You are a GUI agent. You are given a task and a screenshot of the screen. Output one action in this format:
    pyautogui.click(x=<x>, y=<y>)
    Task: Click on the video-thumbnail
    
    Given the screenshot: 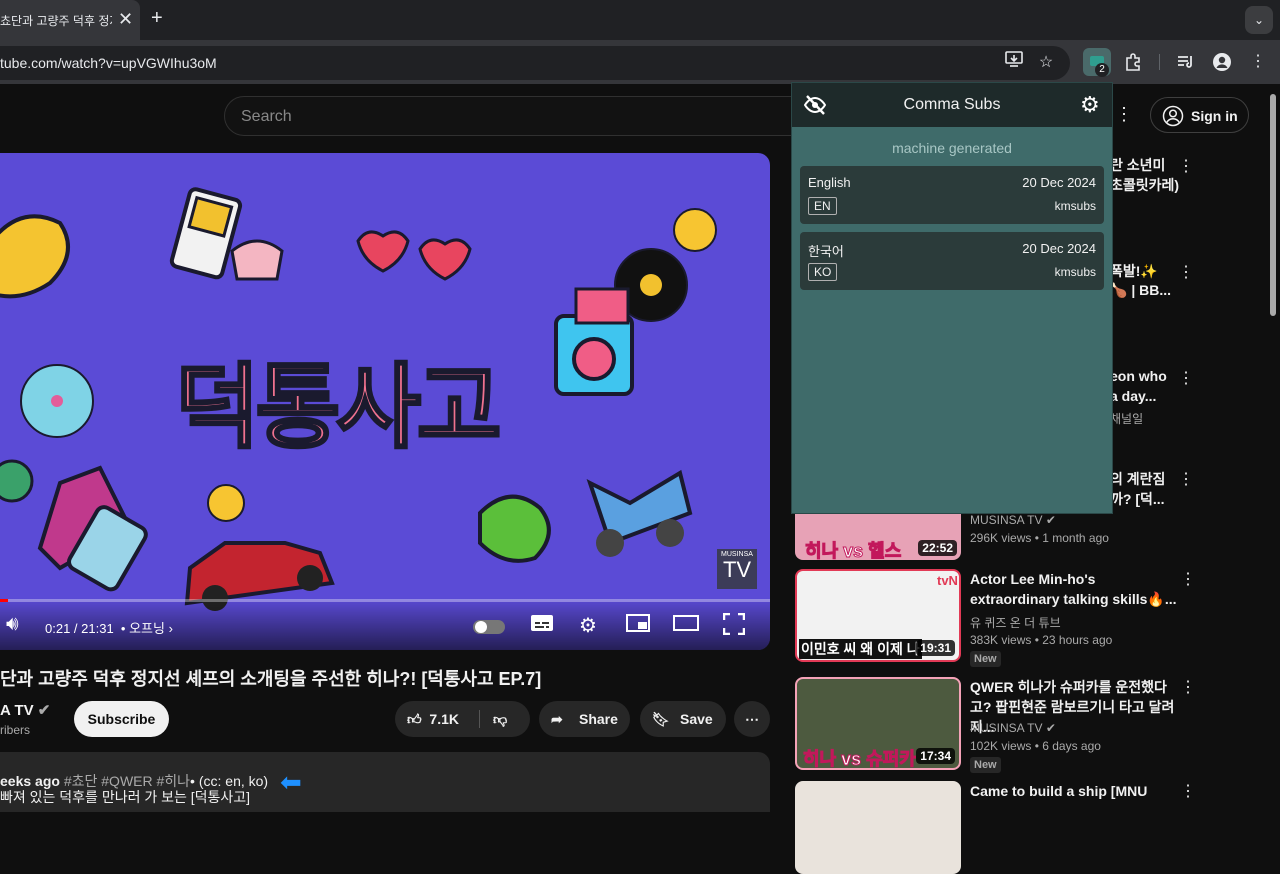 What is the action you would take?
    pyautogui.click(x=878, y=827)
    